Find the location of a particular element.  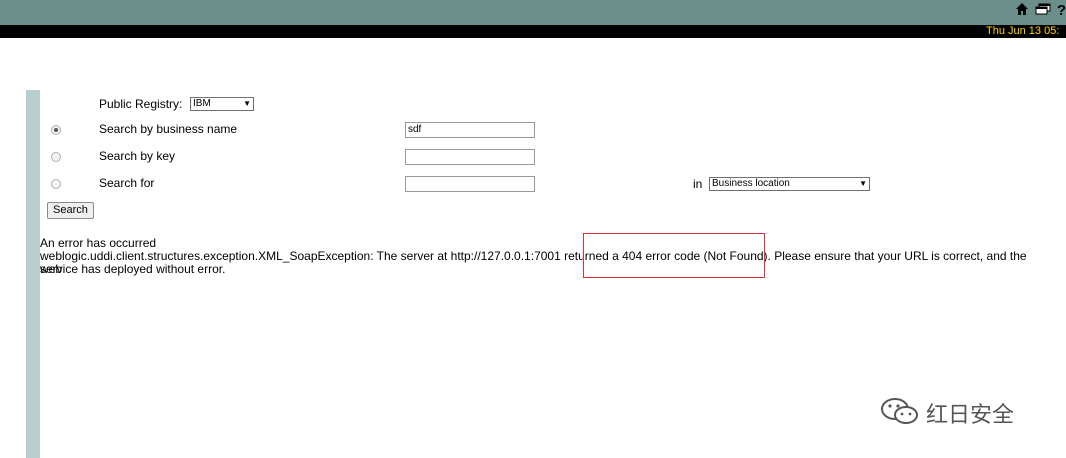

key-input is located at coordinates (470, 157).